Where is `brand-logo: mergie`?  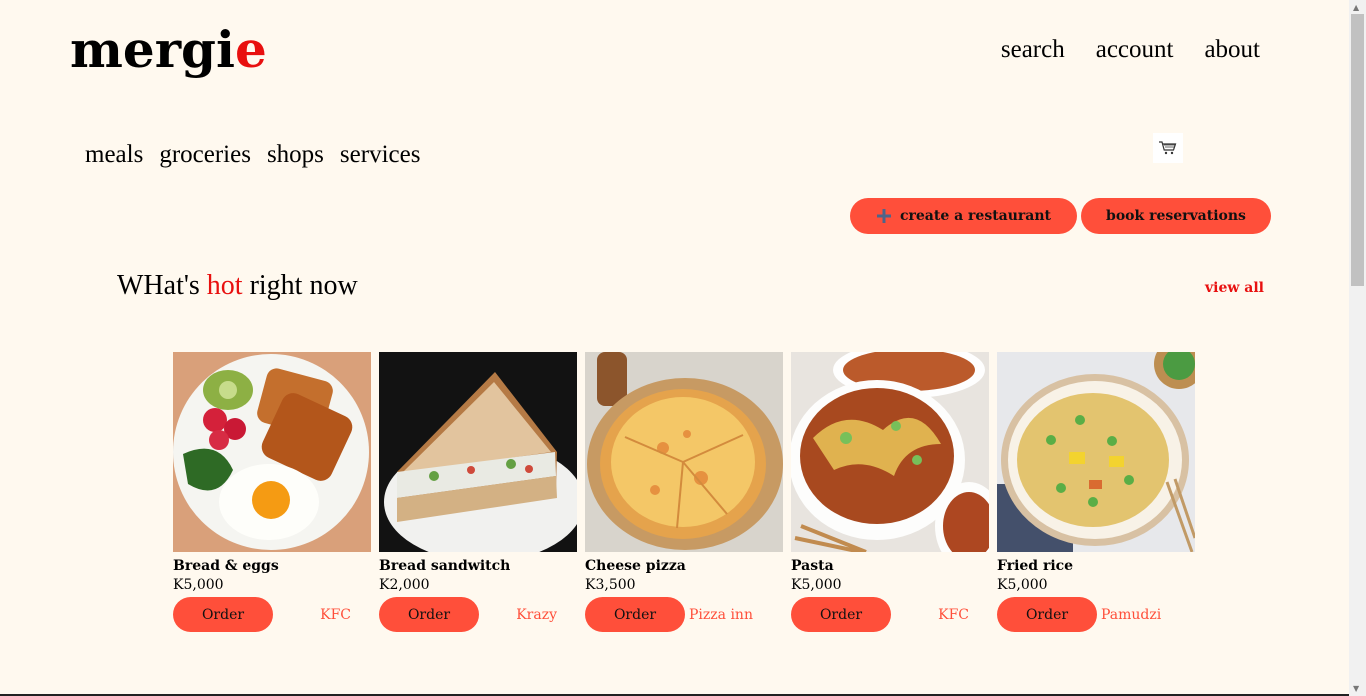
brand-logo: mergie is located at coordinates (168, 50).